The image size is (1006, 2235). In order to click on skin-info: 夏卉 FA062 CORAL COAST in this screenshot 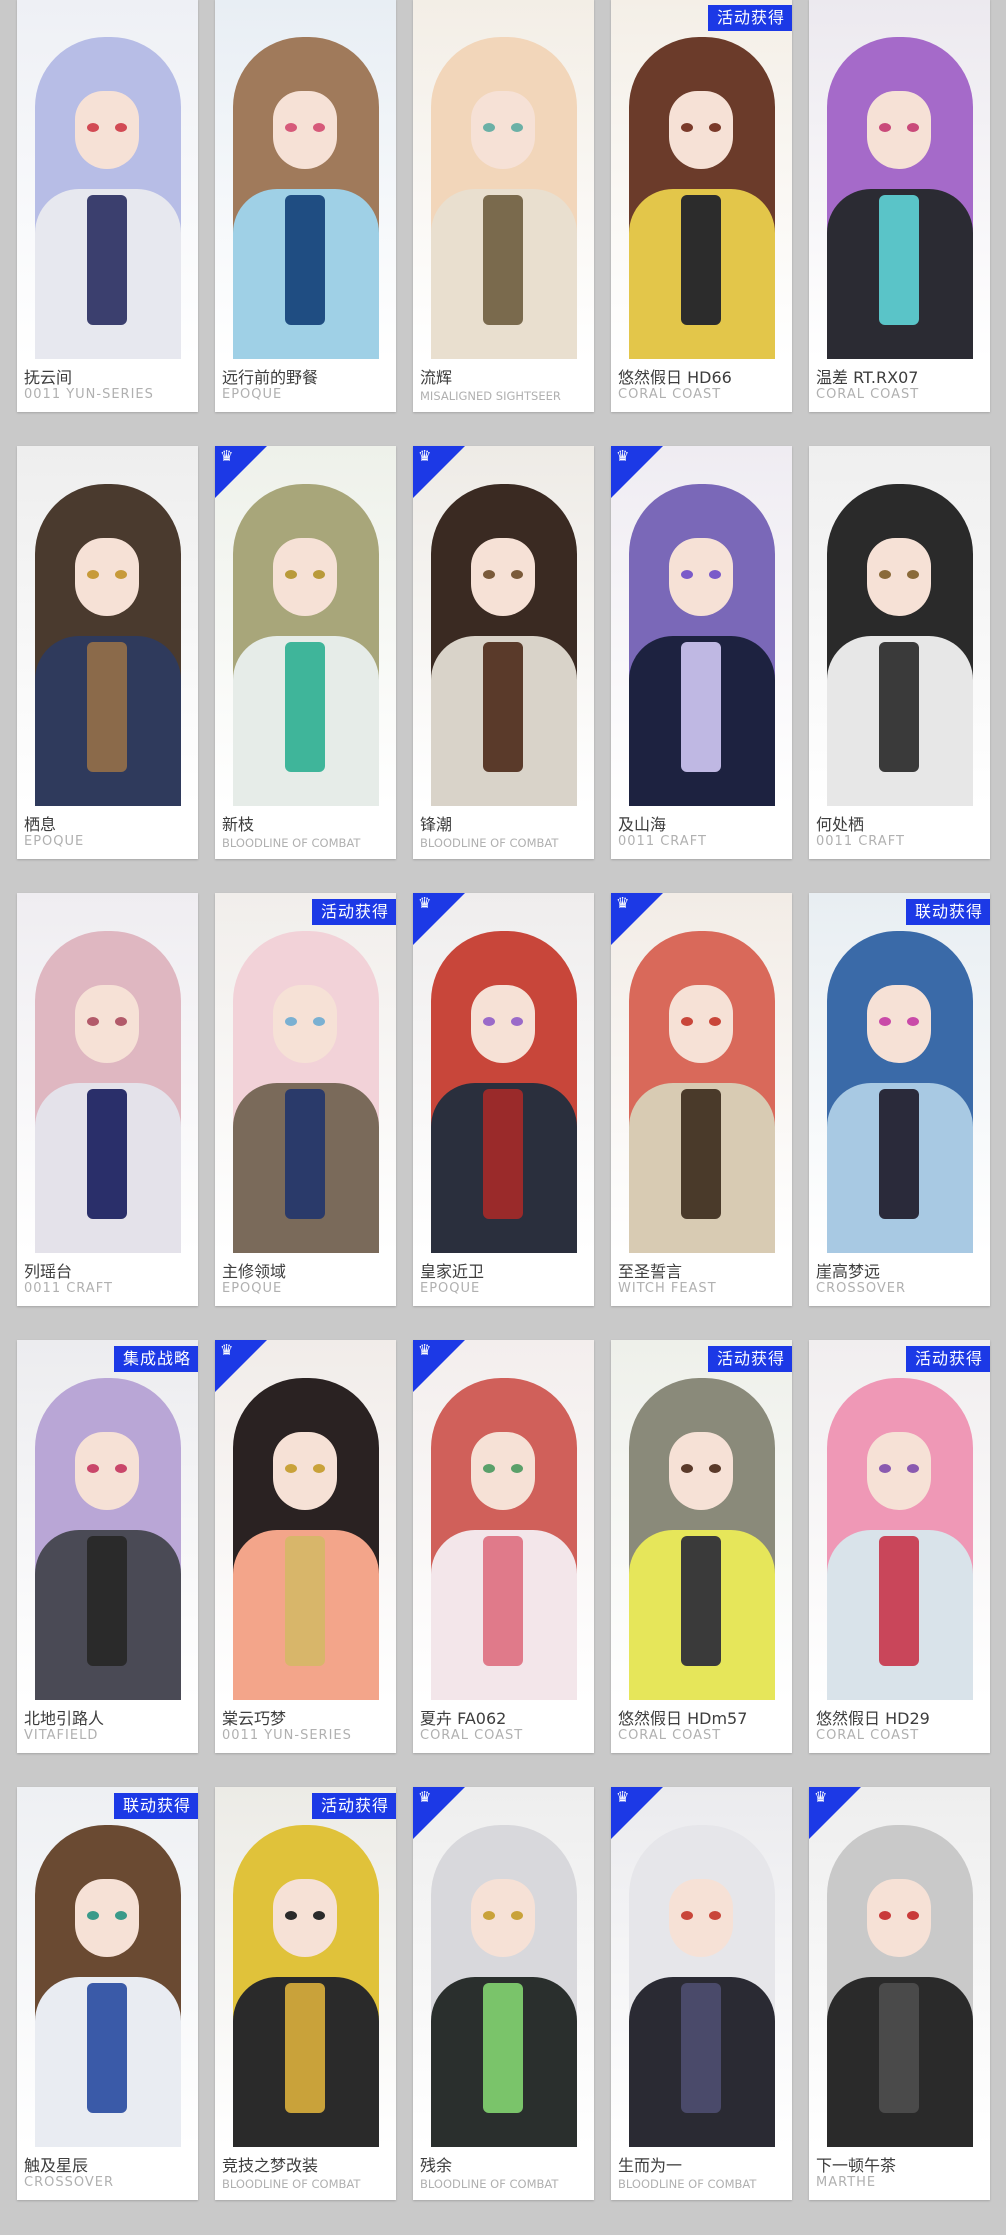, I will do `click(503, 1726)`.